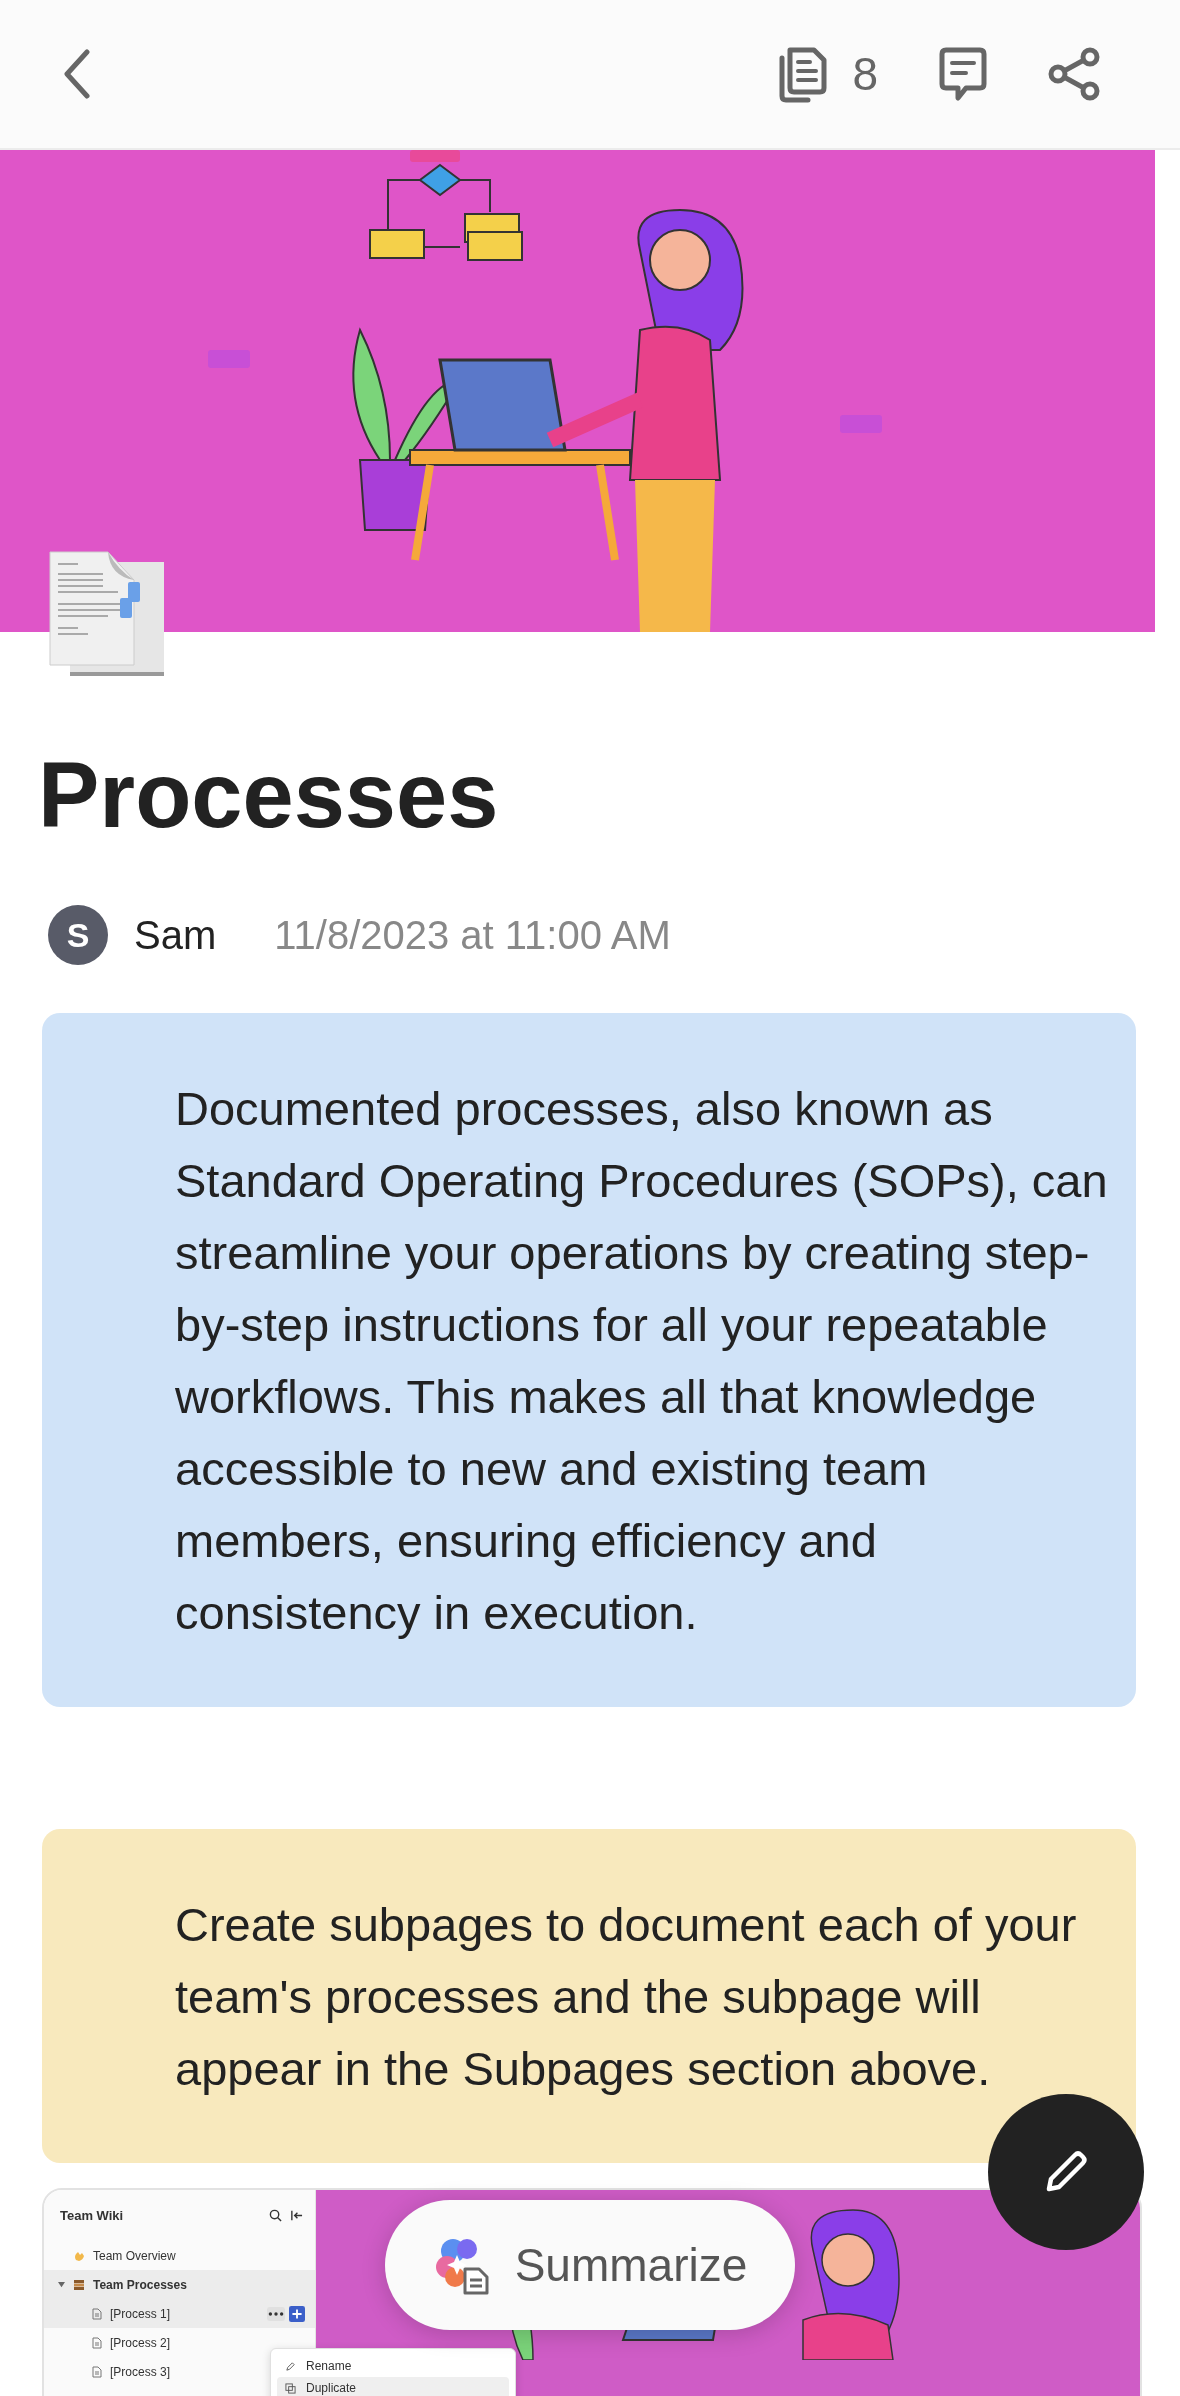 This screenshot has height=2396, width=1180. Describe the element at coordinates (626, 1997) in the screenshot. I see `callout-text: Create subpages to document each of your team's processes and the subpage will appear in the Subpages section above.` at that location.